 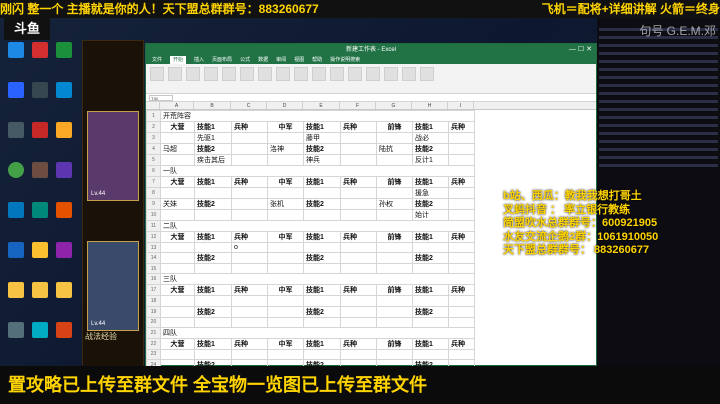 What do you see at coordinates (153, 116) in the screenshot?
I see `row-header: 1` at bounding box center [153, 116].